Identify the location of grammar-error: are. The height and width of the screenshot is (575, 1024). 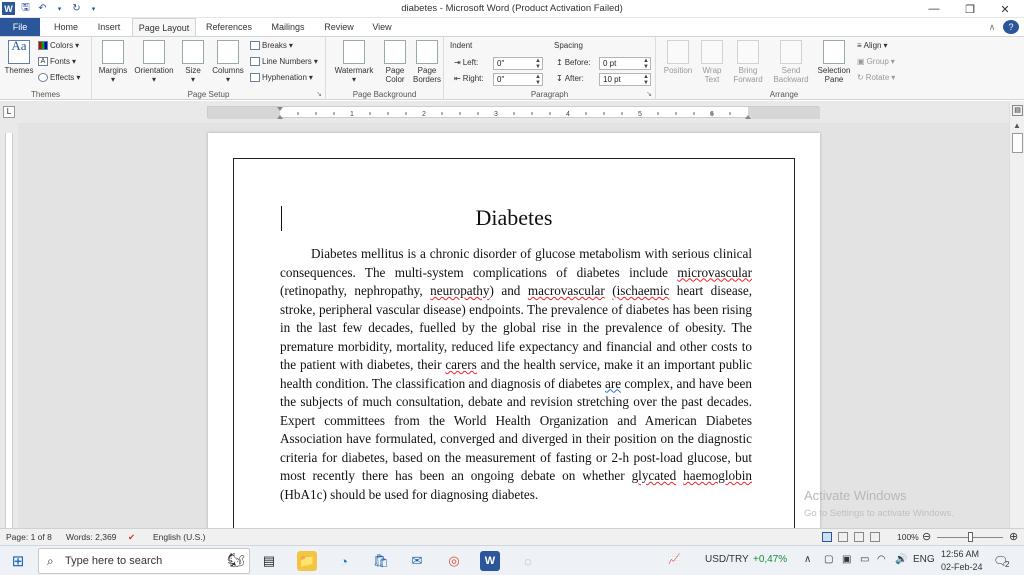
(613, 383).